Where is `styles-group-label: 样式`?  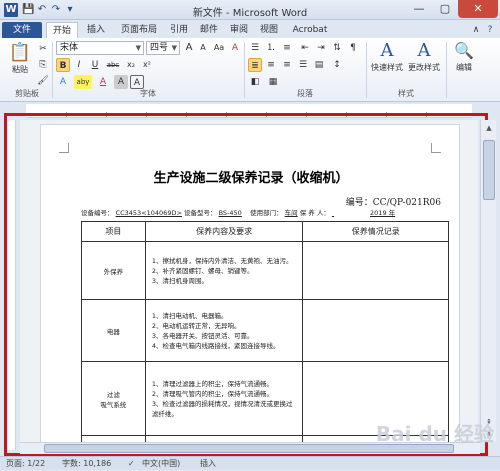 styles-group-label: 样式 is located at coordinates (406, 93).